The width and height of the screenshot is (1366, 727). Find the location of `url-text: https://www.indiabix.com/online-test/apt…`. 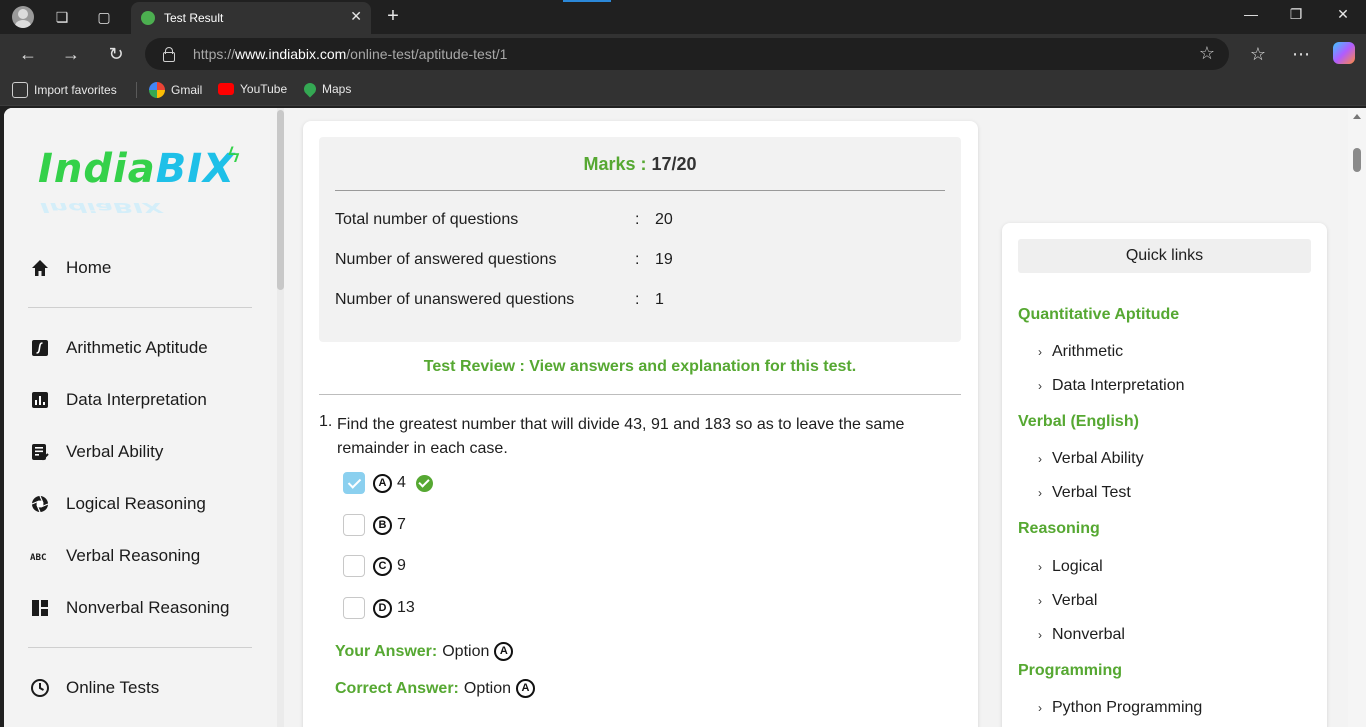

url-text: https://www.indiabix.com/online-test/apt… is located at coordinates (350, 54).